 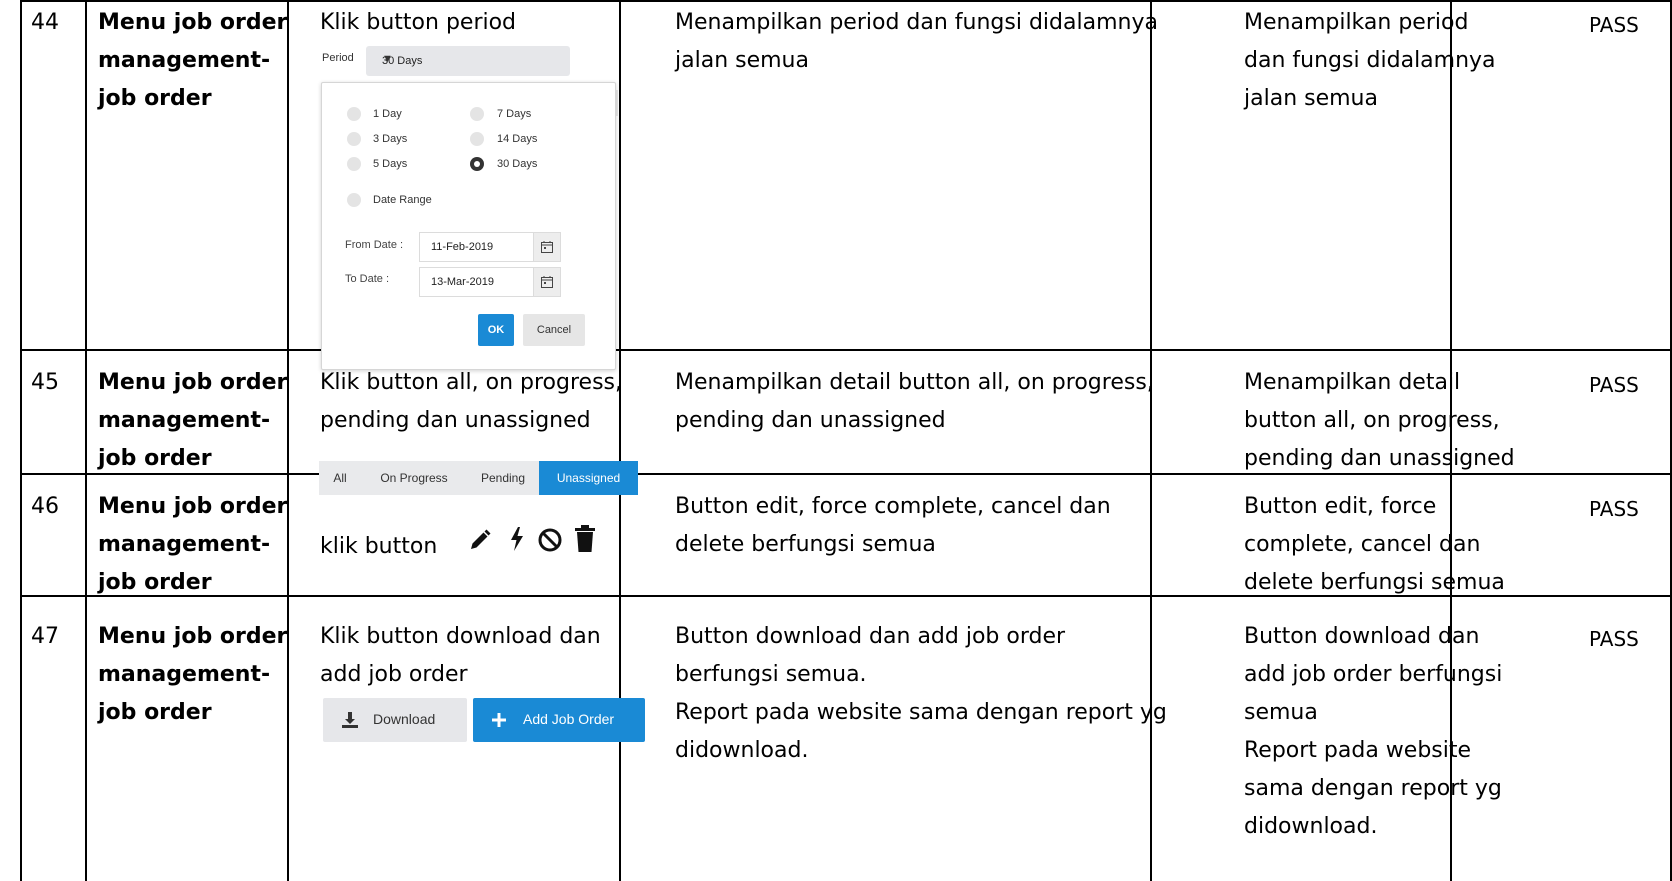 What do you see at coordinates (414, 478) in the screenshot?
I see `tab-on-progress: On Progress` at bounding box center [414, 478].